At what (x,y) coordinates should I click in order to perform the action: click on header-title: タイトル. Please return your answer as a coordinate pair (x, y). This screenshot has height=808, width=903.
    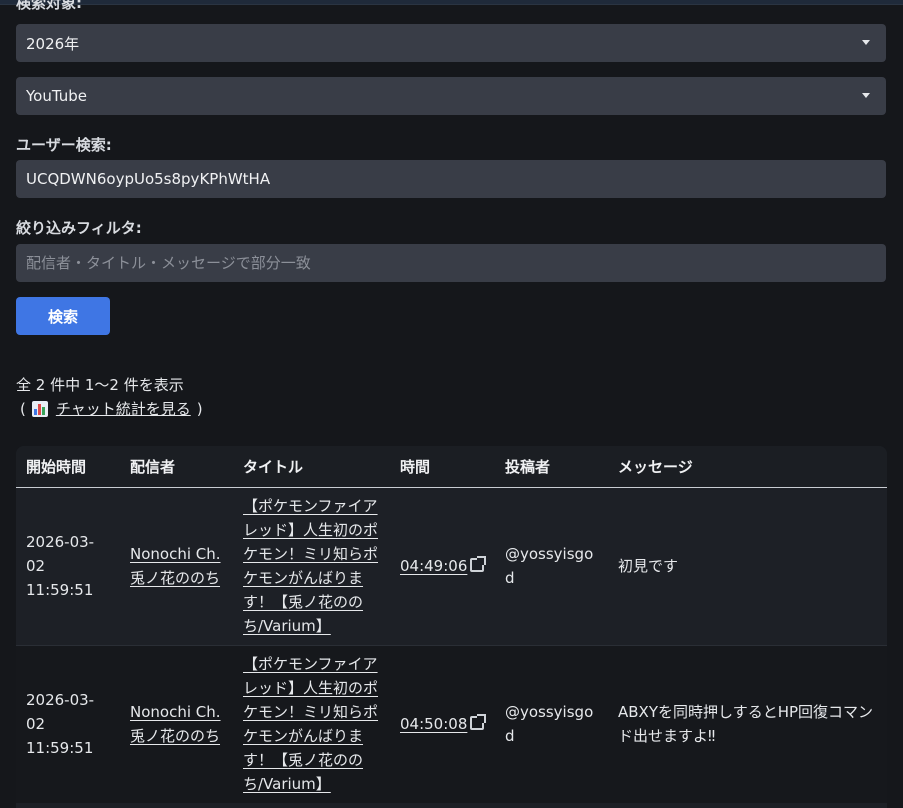
    Looking at the image, I should click on (311, 467).